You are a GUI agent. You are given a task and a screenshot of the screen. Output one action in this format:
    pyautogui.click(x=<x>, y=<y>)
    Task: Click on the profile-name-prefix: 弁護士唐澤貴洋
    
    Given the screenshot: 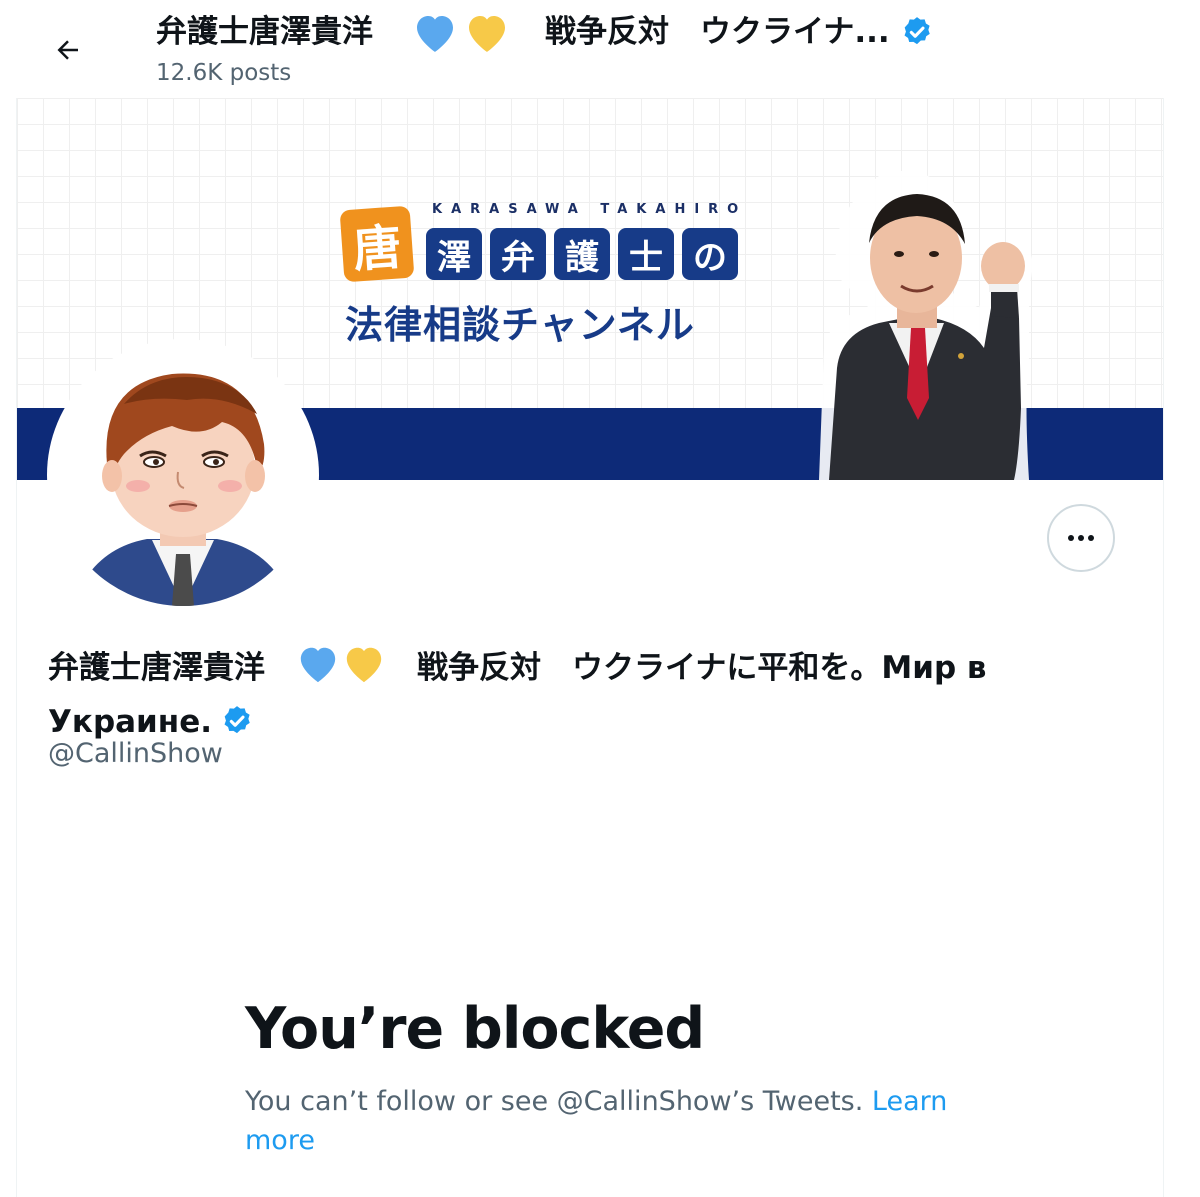 What is the action you would take?
    pyautogui.click(x=156, y=668)
    